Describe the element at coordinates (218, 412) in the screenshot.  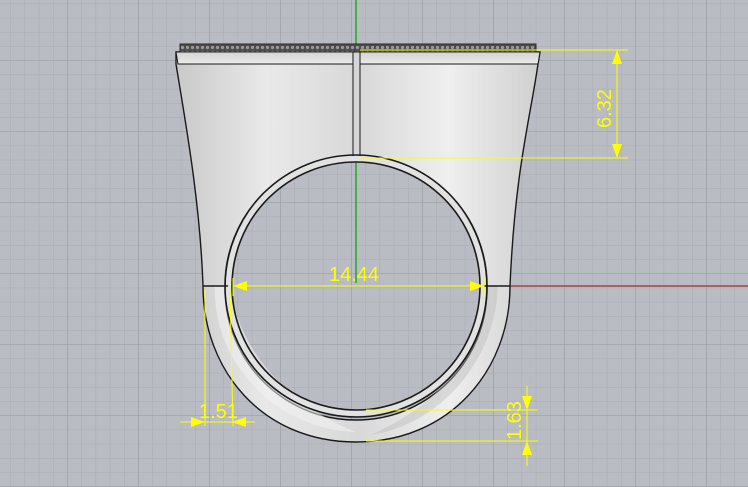
I see `dimension-side-thickness-label: 1.51` at that location.